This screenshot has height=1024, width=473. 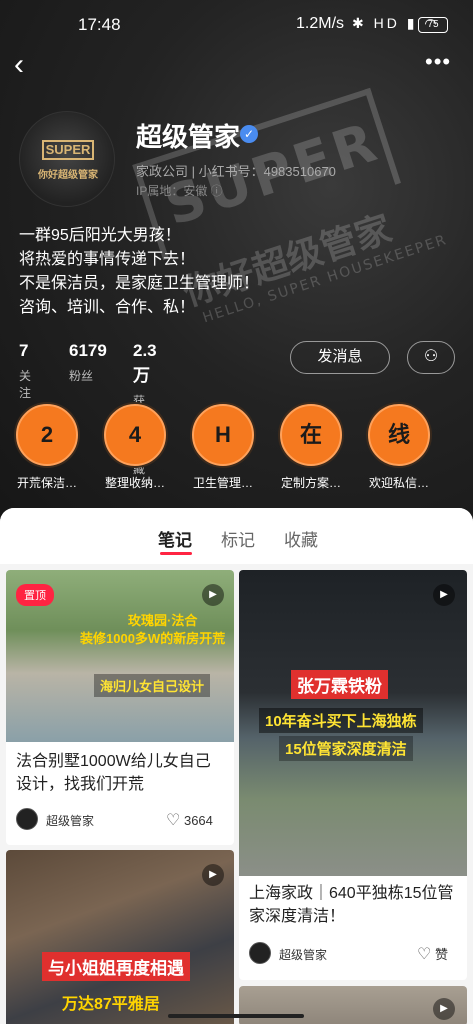 I want to click on thumb-caption: 15位管家深度清洁, so click(x=346, y=748).